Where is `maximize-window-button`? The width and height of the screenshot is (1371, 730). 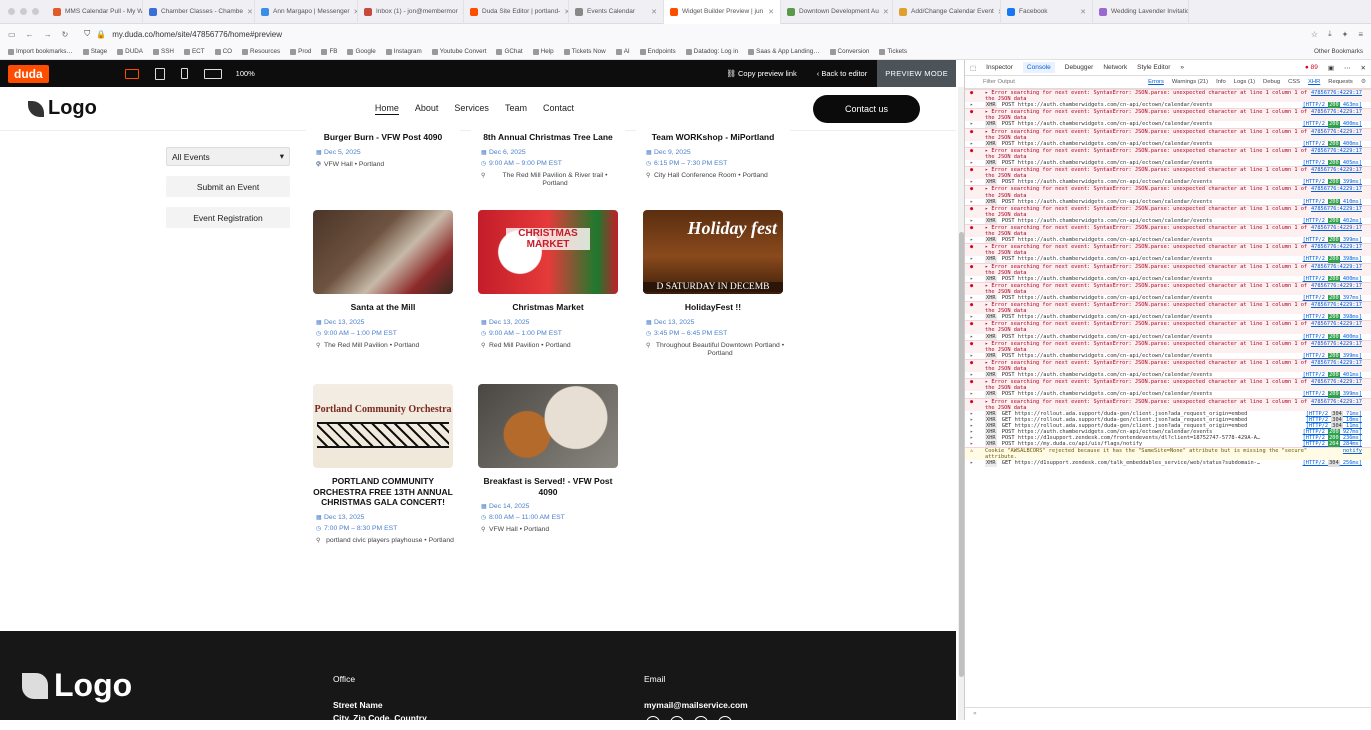
maximize-window-button is located at coordinates (35, 11).